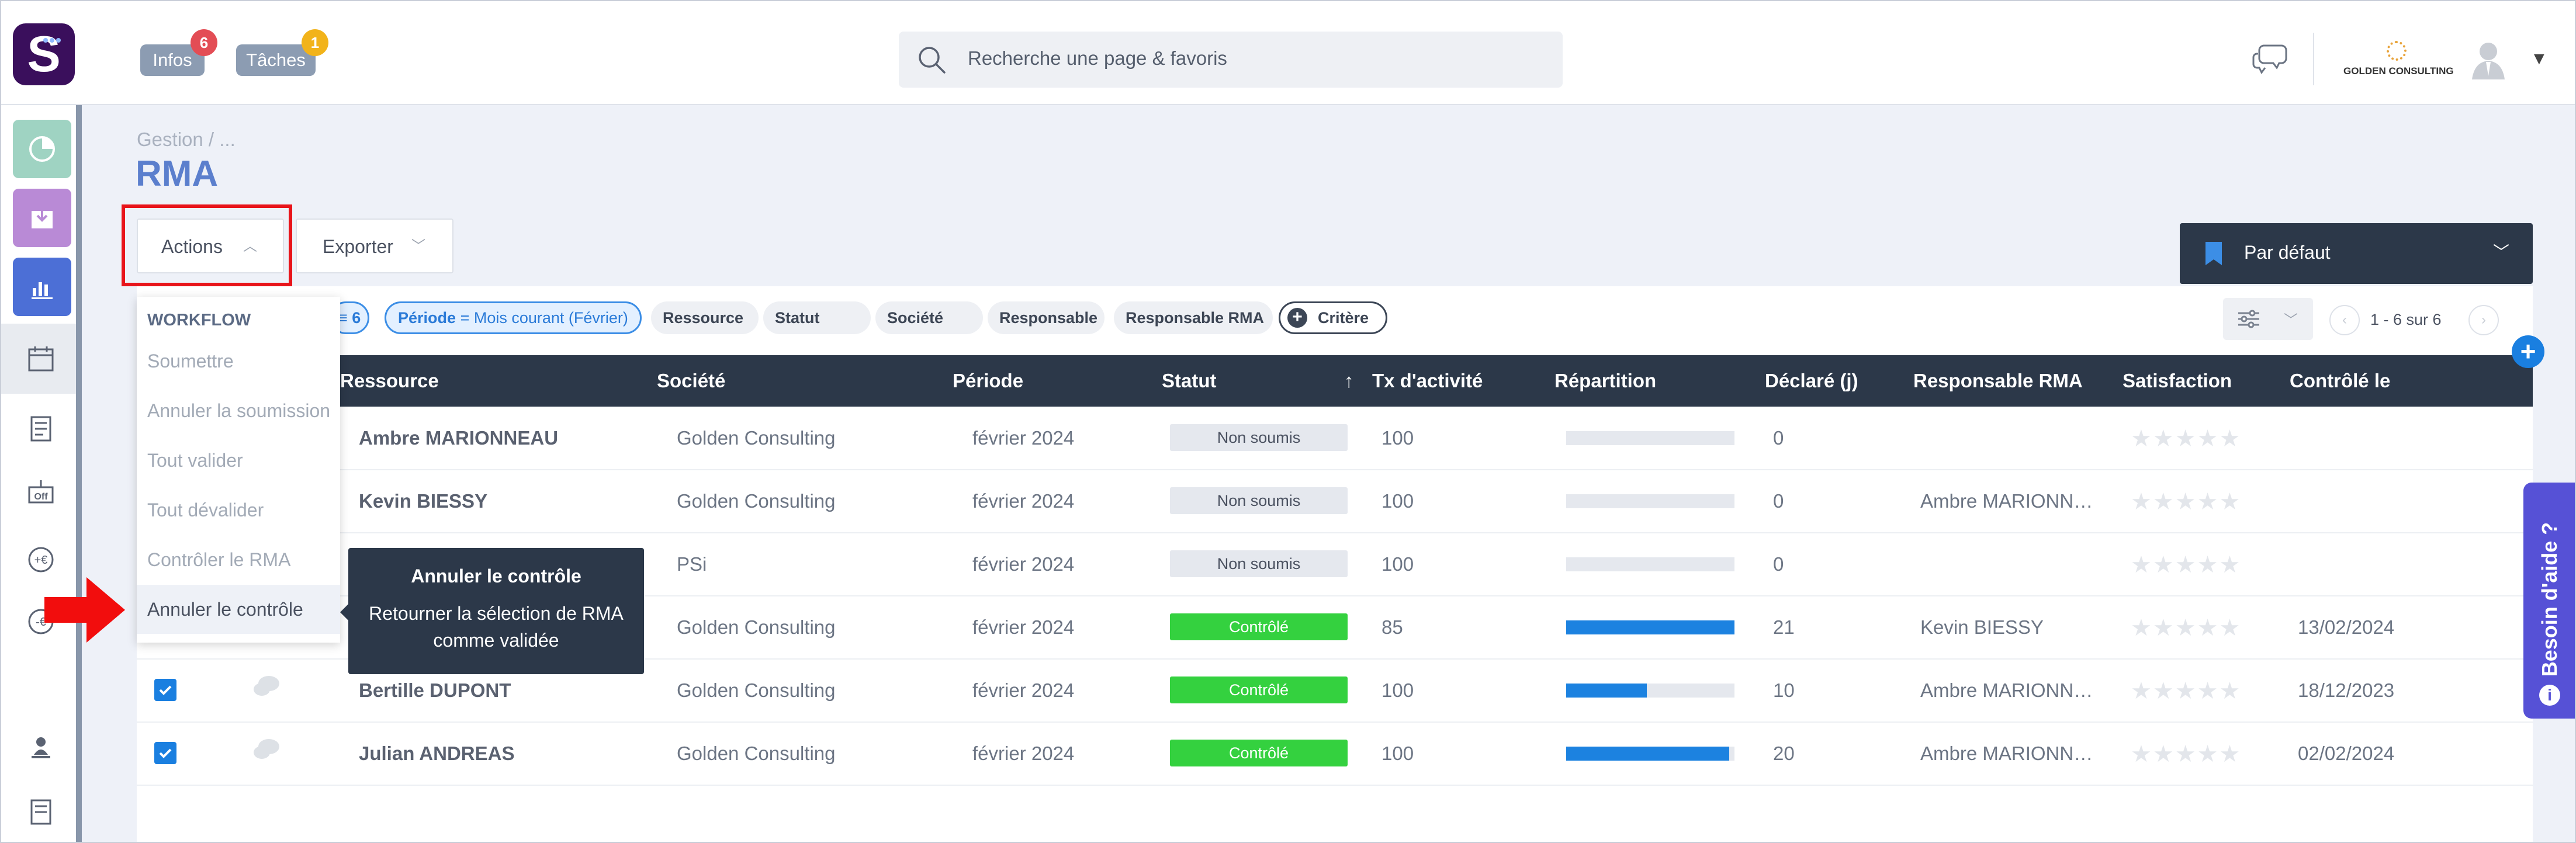  I want to click on taches-button: Tâches 1, so click(282, 52).